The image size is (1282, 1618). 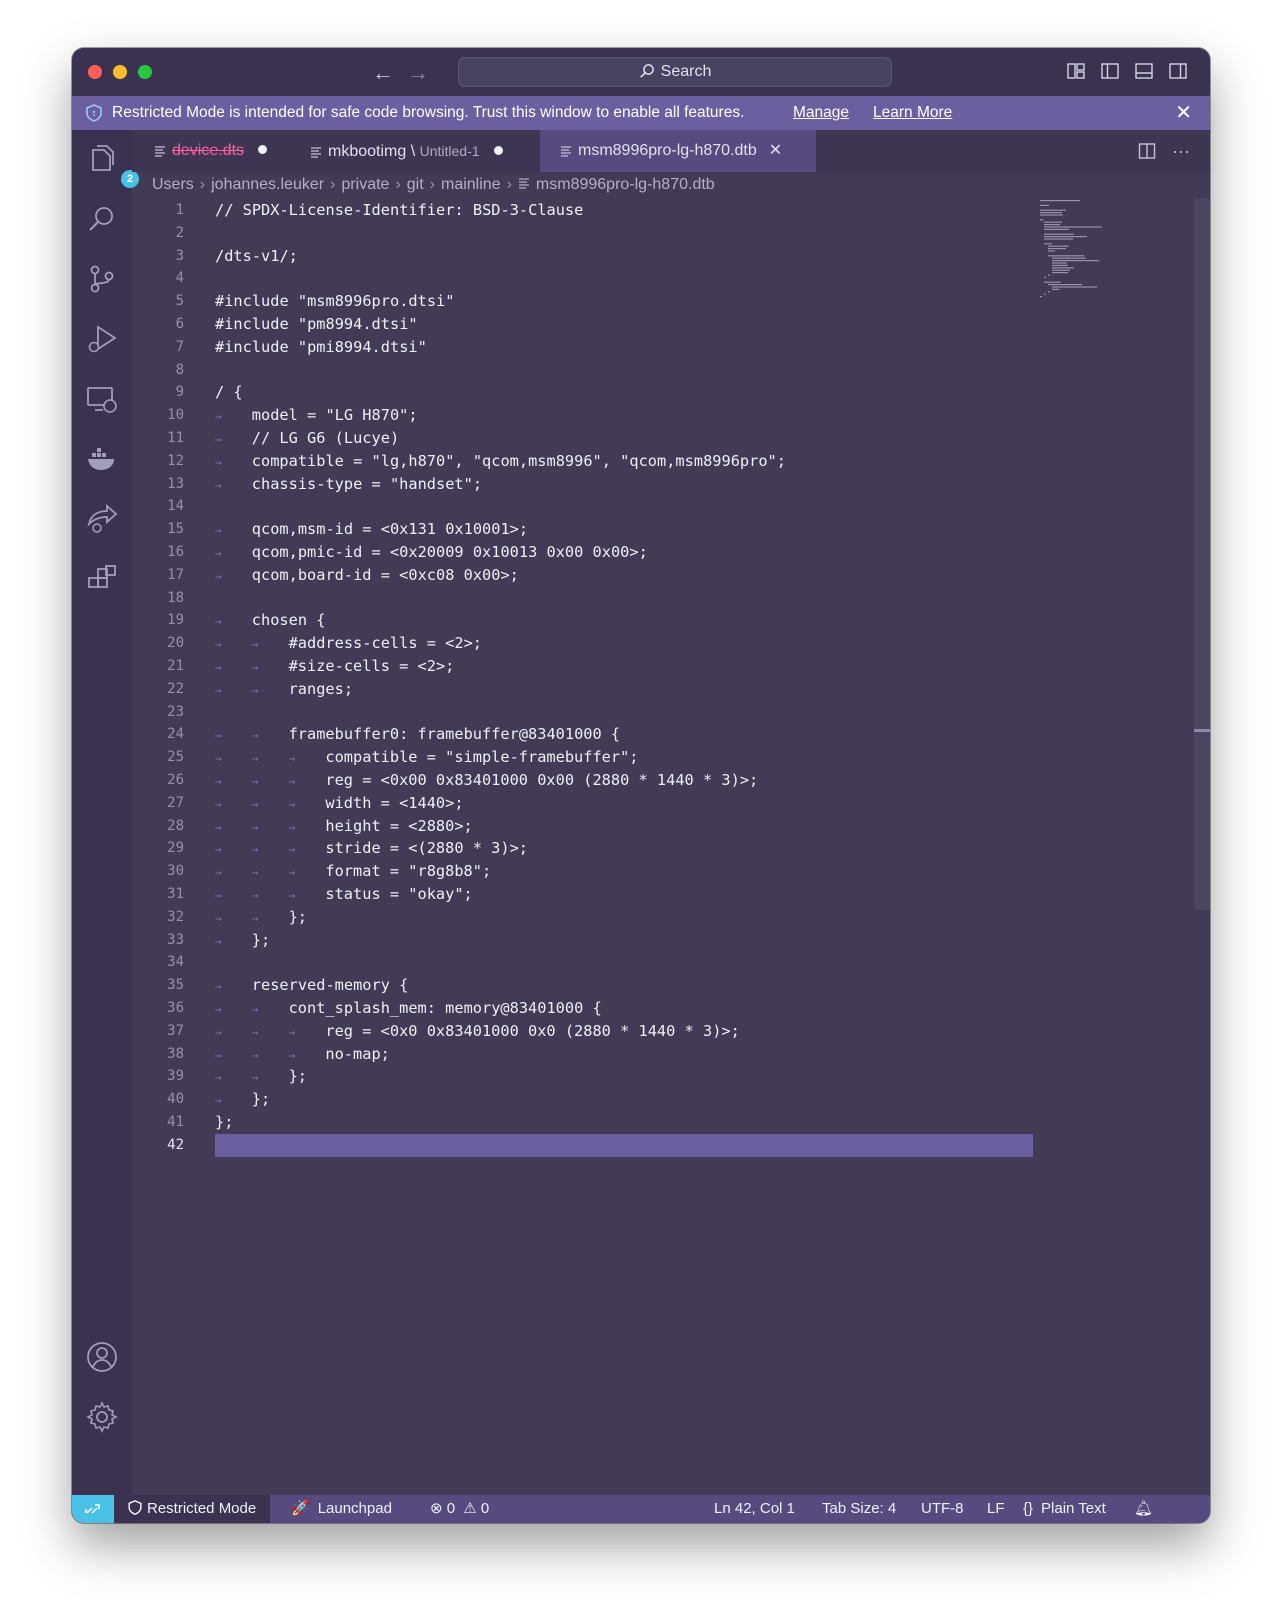 I want to click on toggle-panel-icon, so click(x=1144, y=71).